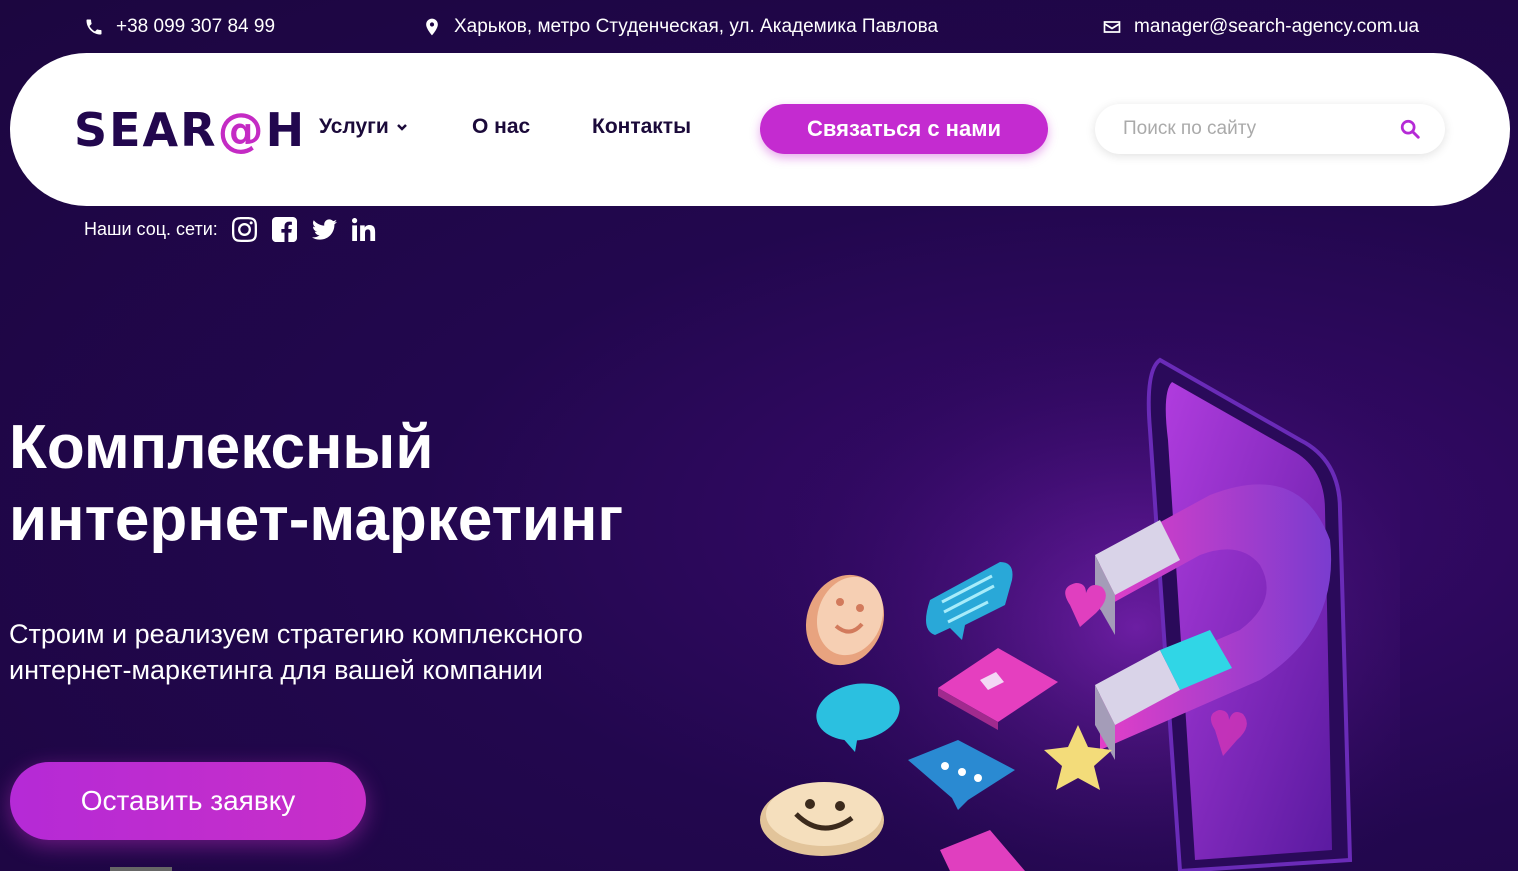  Describe the element at coordinates (141, 869) in the screenshot. I see `scroll-indicator` at that location.